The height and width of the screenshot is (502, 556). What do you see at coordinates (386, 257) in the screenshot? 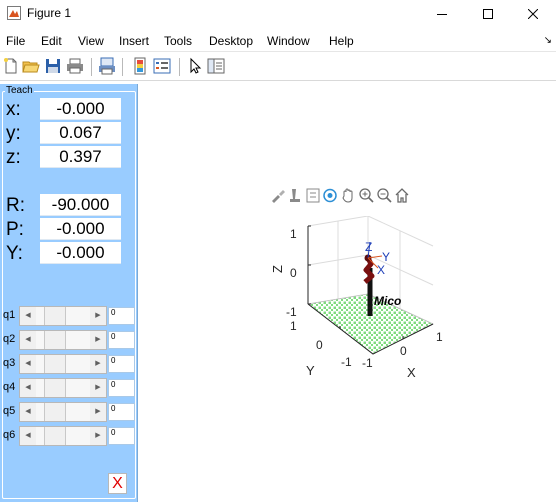
I see `frame-y-label: Y` at bounding box center [386, 257].